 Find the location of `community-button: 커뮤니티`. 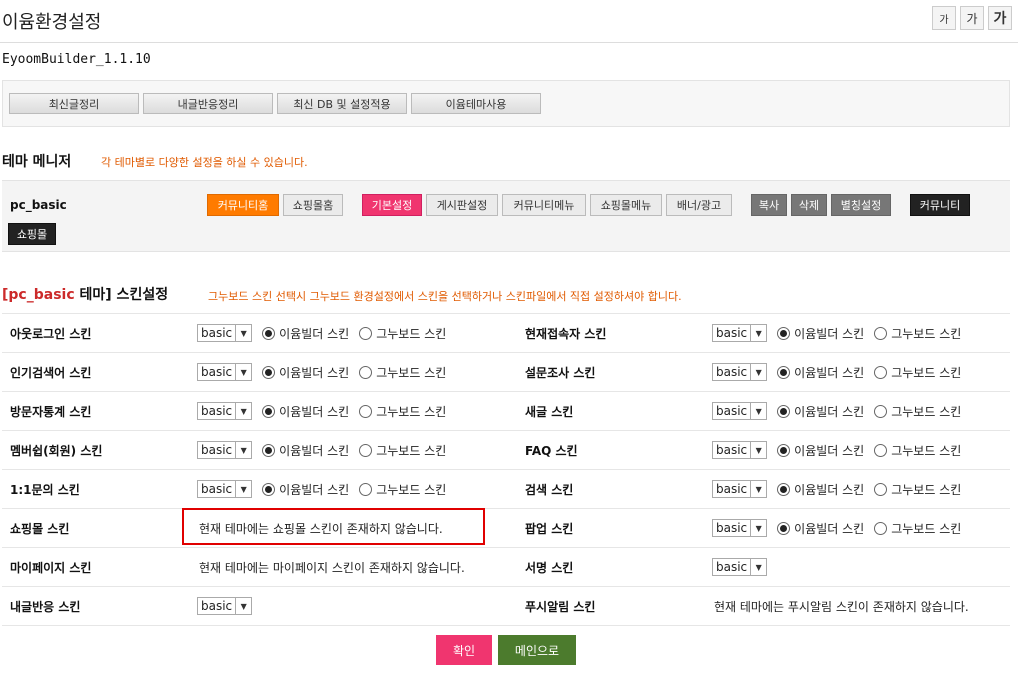

community-button: 커뮤니티 is located at coordinates (940, 205).